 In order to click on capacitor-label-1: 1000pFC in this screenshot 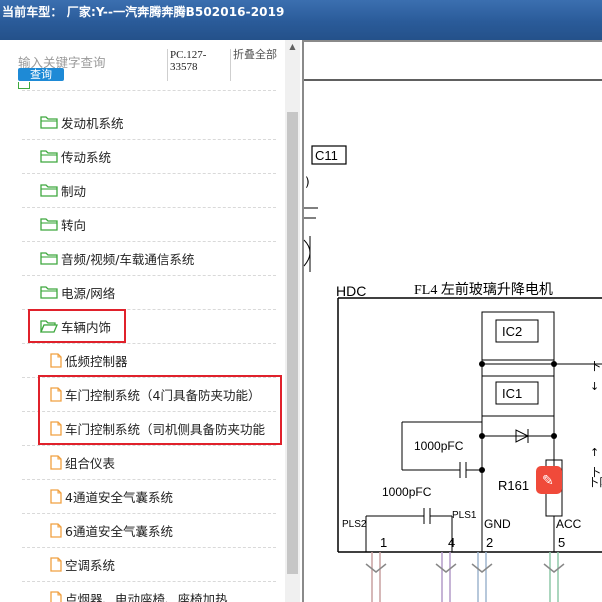, I will do `click(439, 446)`.